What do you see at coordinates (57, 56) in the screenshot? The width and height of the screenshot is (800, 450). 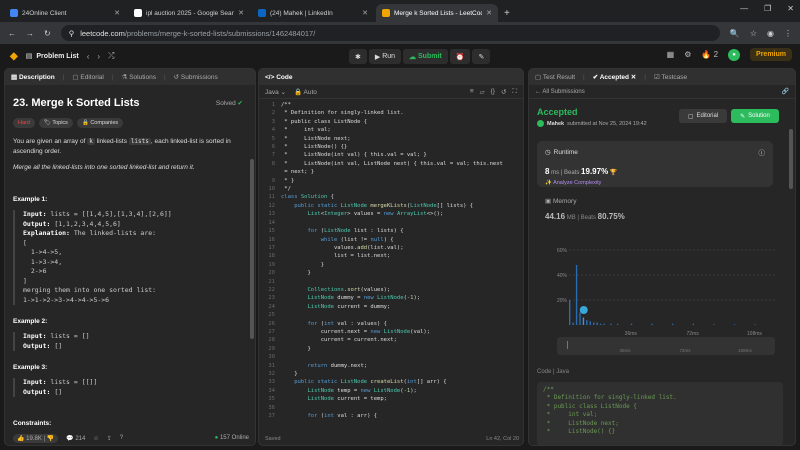 I see `problem-list-link: Problem List` at bounding box center [57, 56].